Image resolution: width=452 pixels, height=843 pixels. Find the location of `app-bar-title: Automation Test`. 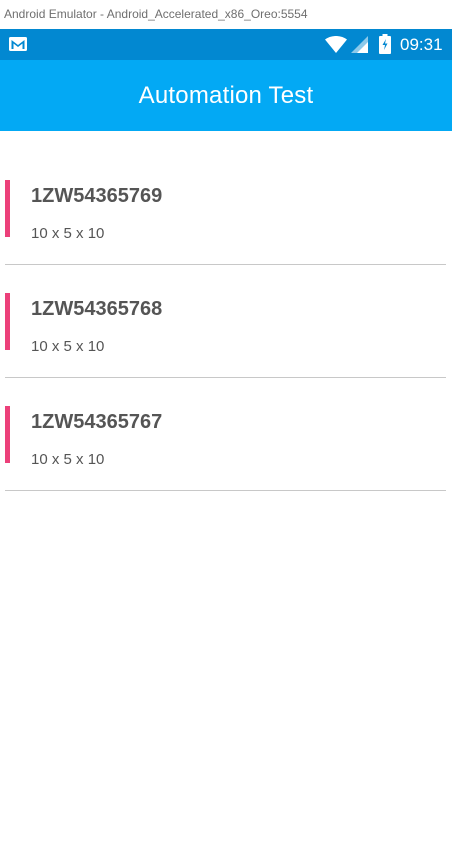

app-bar-title: Automation Test is located at coordinates (226, 95).